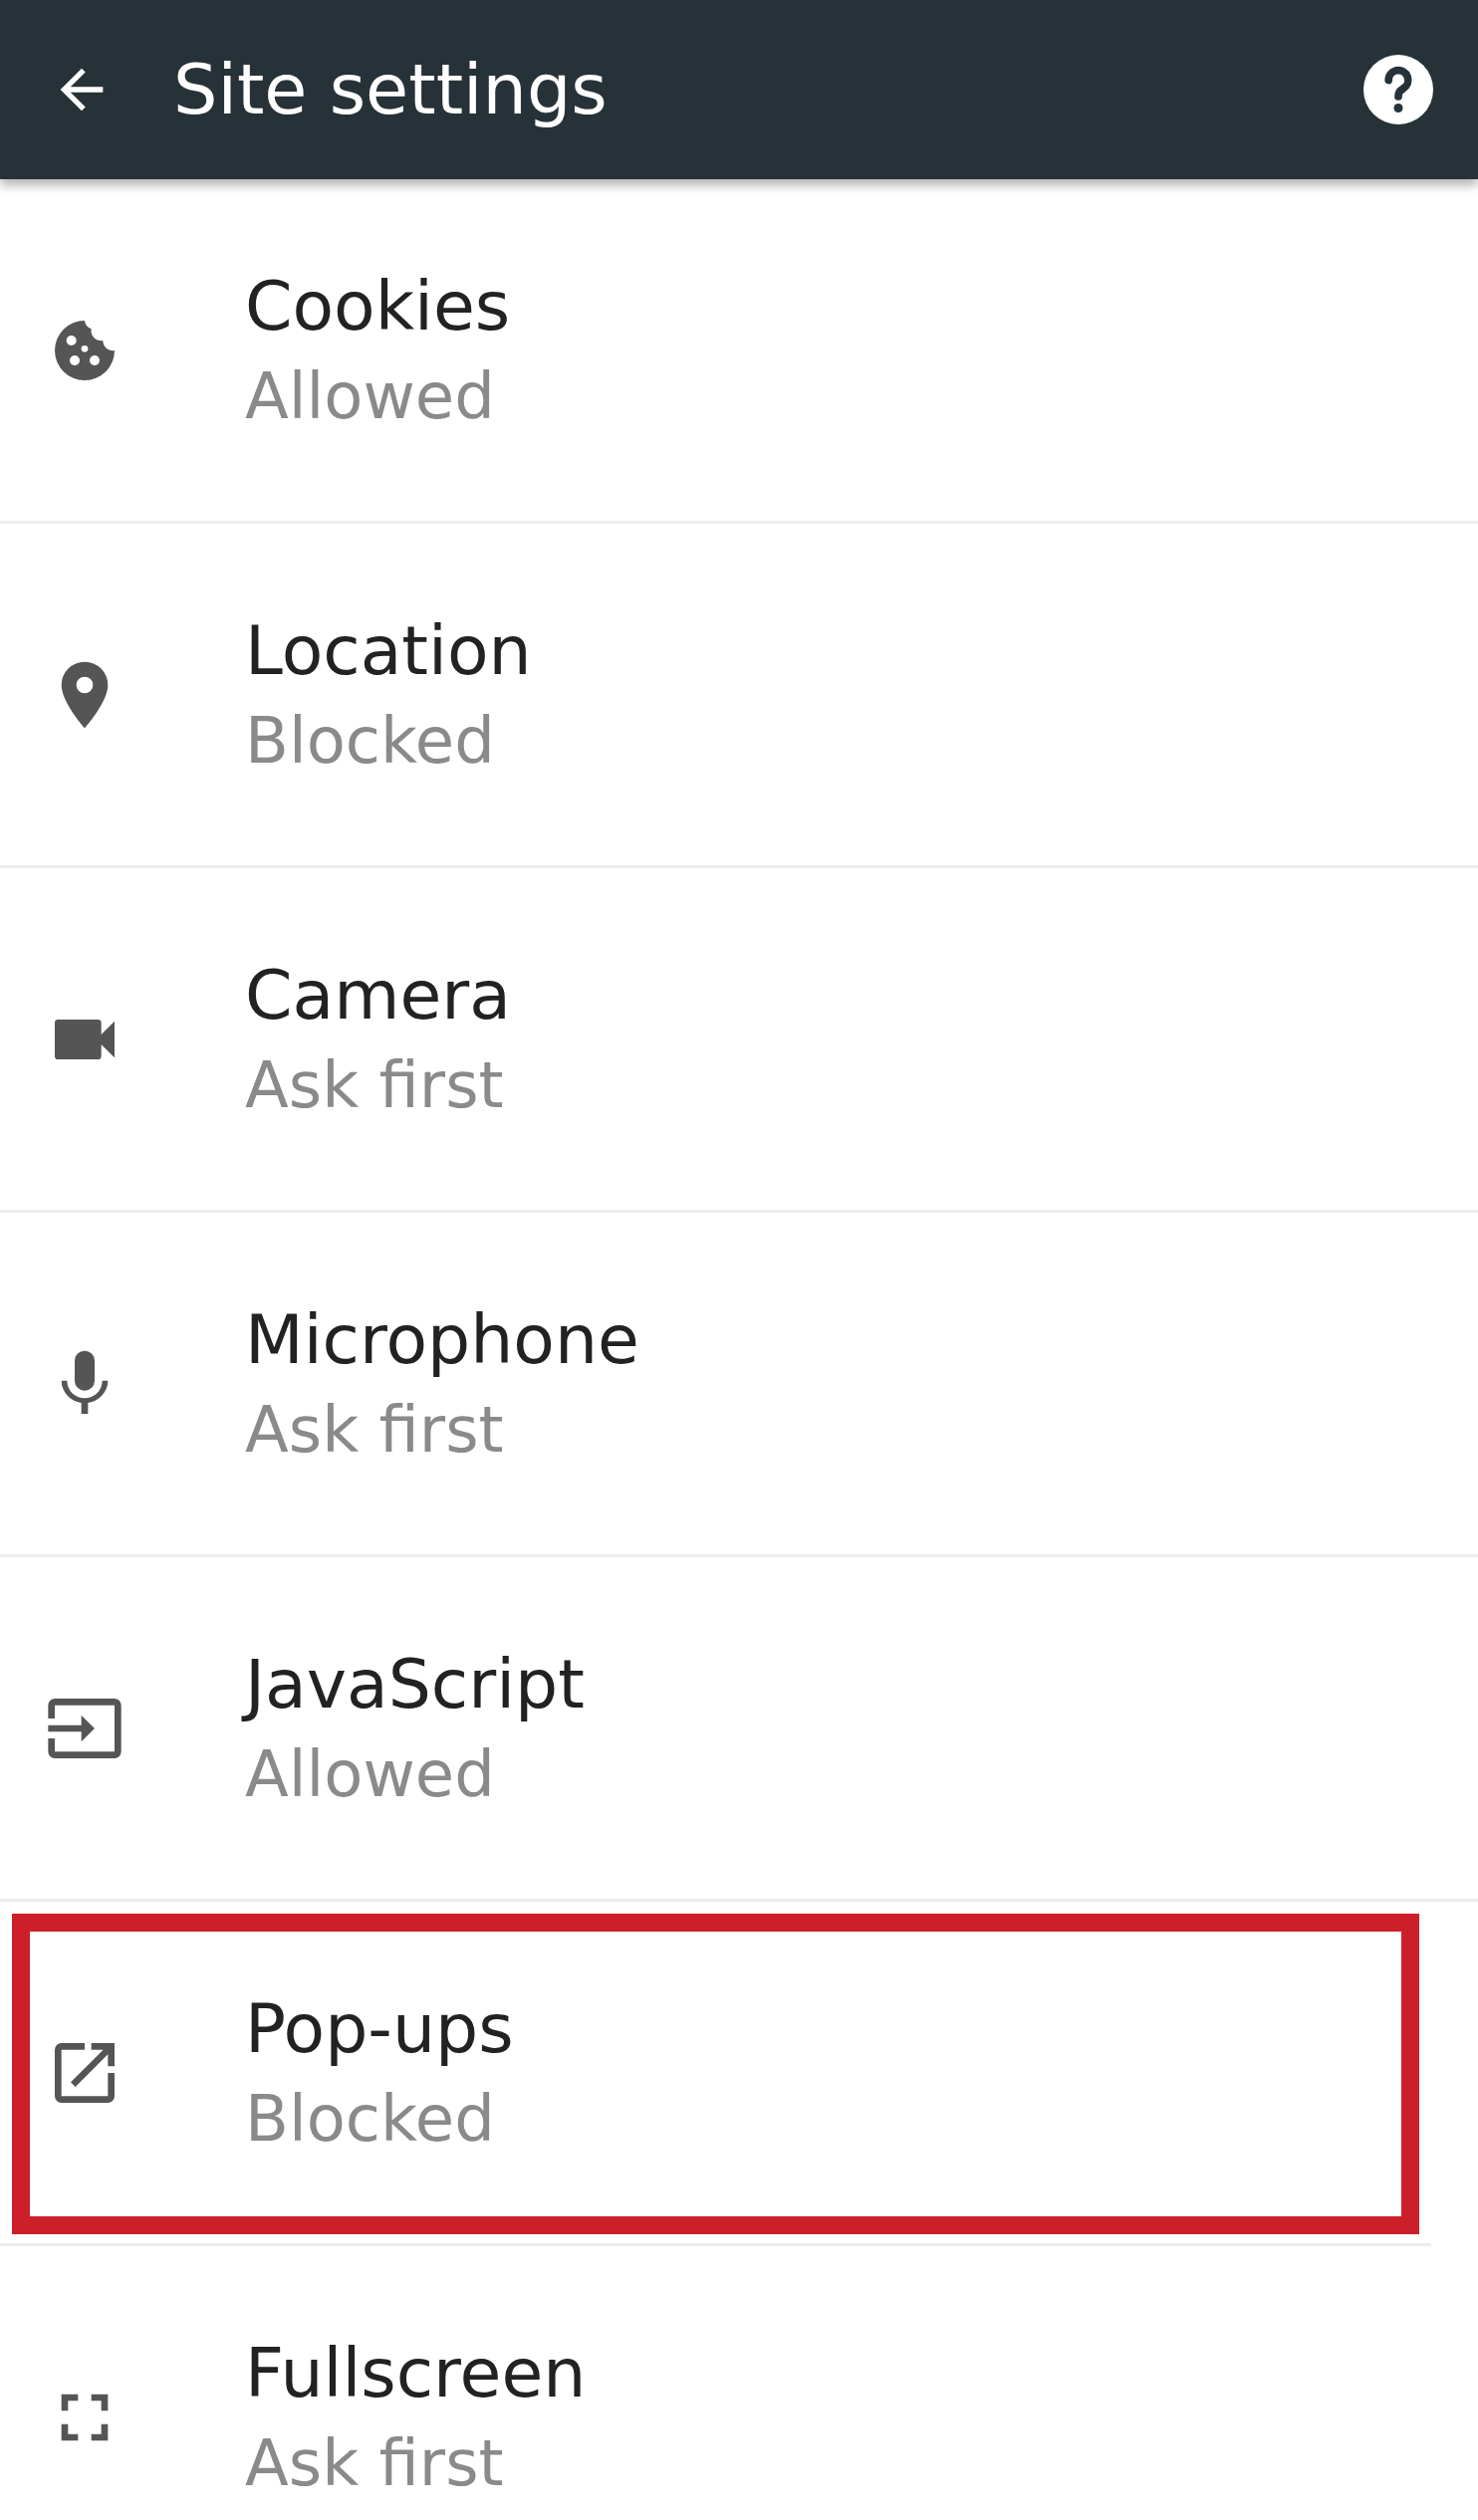  Describe the element at coordinates (739, 1385) in the screenshot. I see `setting-row: Microphone Ask first` at that location.